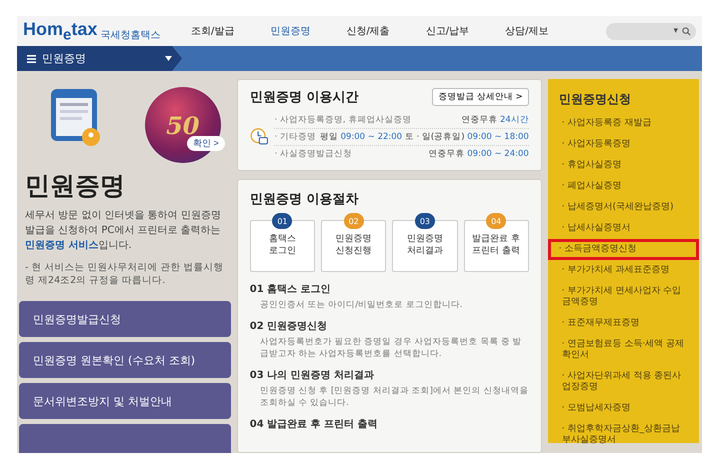 This screenshot has width=719, height=468. What do you see at coordinates (295, 137) in the screenshot?
I see `certificate-type: · 기타증명` at bounding box center [295, 137].